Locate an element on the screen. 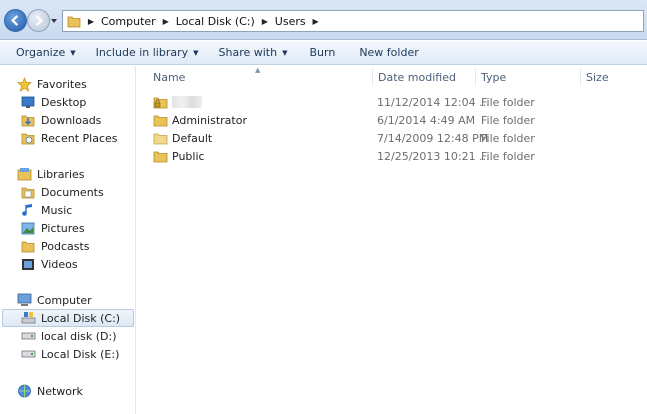 This screenshot has width=647, height=414. file-name: Default is located at coordinates (192, 138).